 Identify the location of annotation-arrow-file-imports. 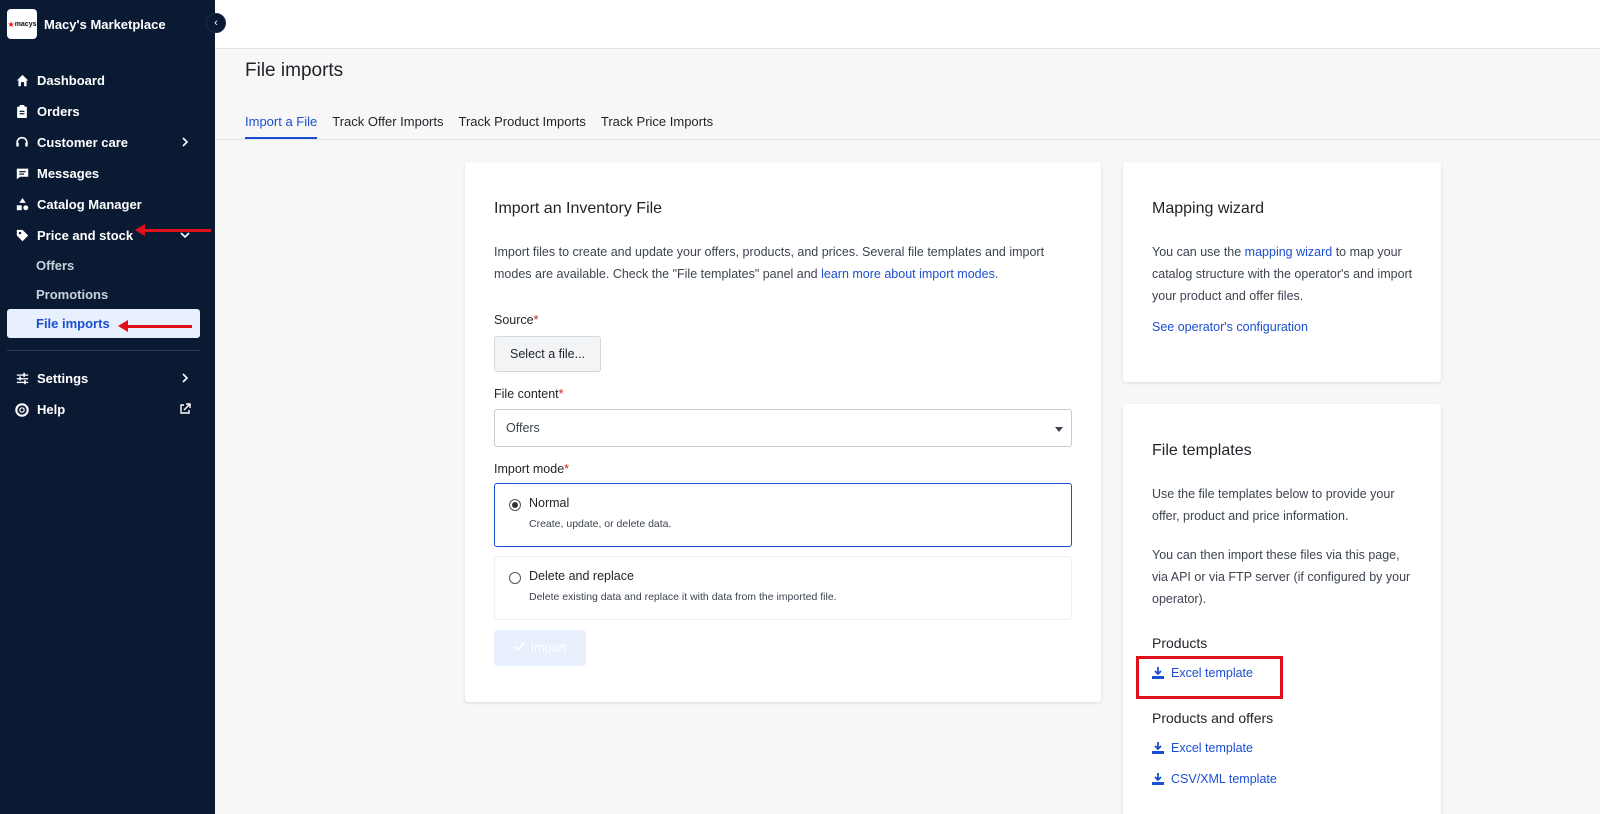
(155, 326).